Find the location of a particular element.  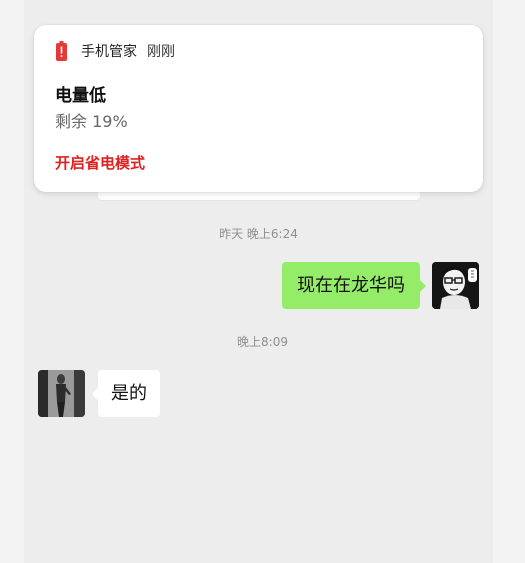

enable-power-saving-button: 开启省电模式 is located at coordinates (100, 162).